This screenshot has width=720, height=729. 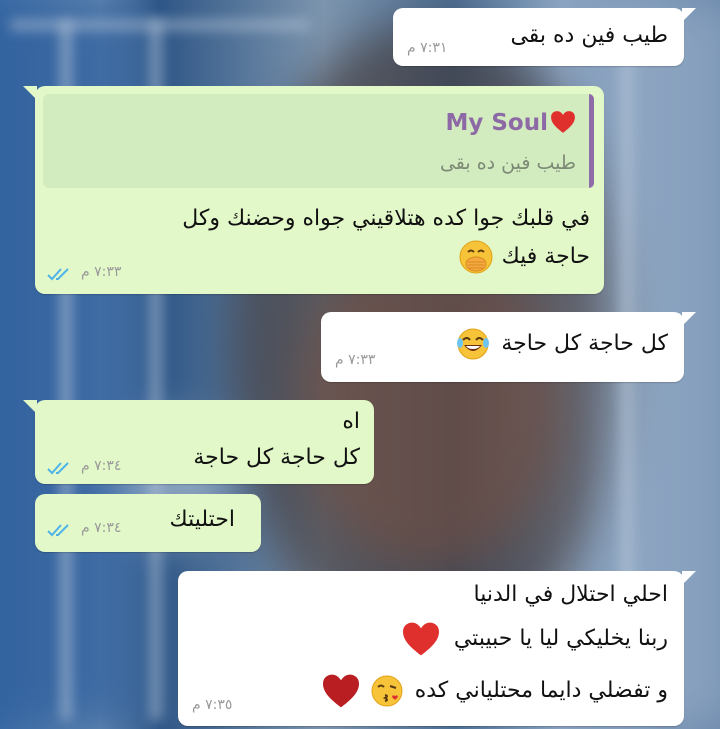 I want to click on message-outgoing: اه كل حاجة كل حاجة ٧:٣٤ م, so click(x=198, y=442).